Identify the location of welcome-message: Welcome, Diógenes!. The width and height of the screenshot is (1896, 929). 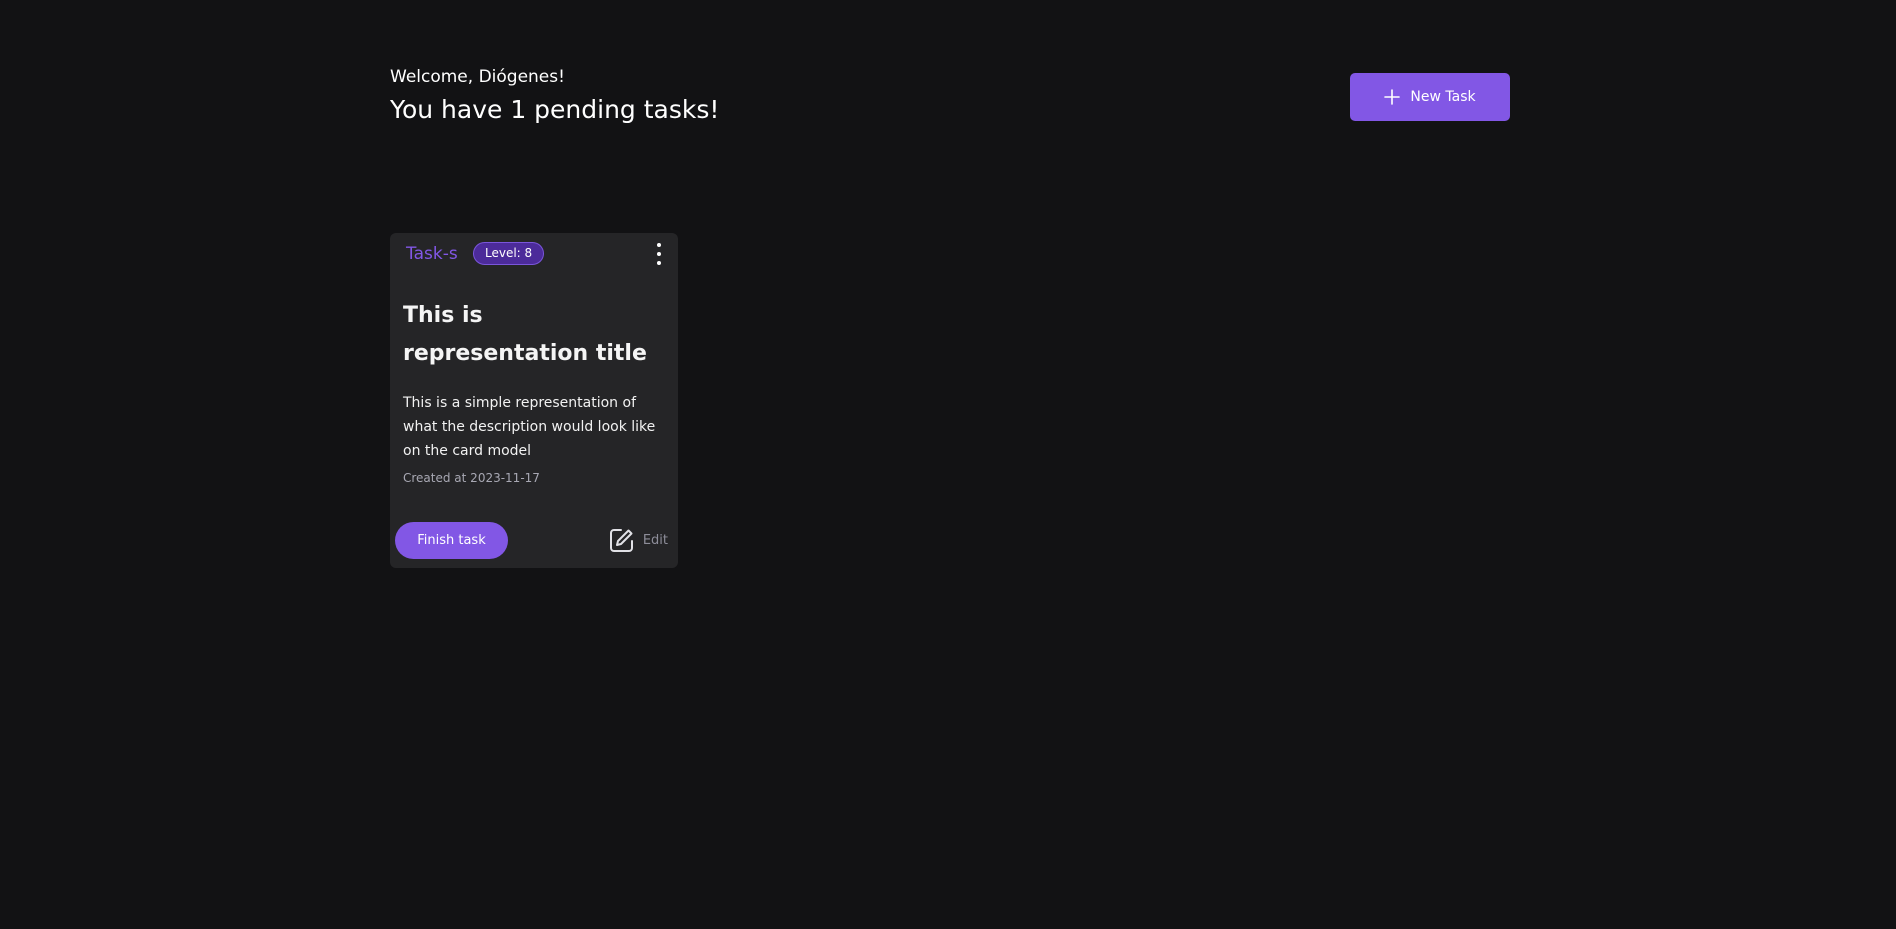
(477, 77).